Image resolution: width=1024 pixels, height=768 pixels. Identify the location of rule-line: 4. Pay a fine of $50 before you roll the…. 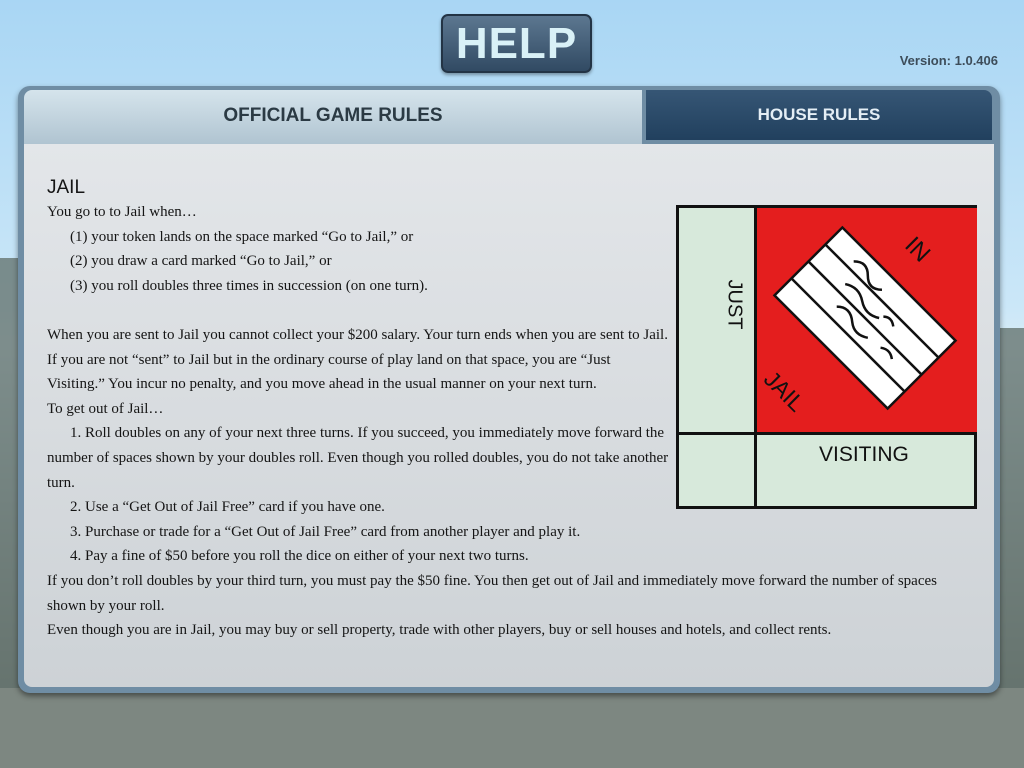
(299, 556).